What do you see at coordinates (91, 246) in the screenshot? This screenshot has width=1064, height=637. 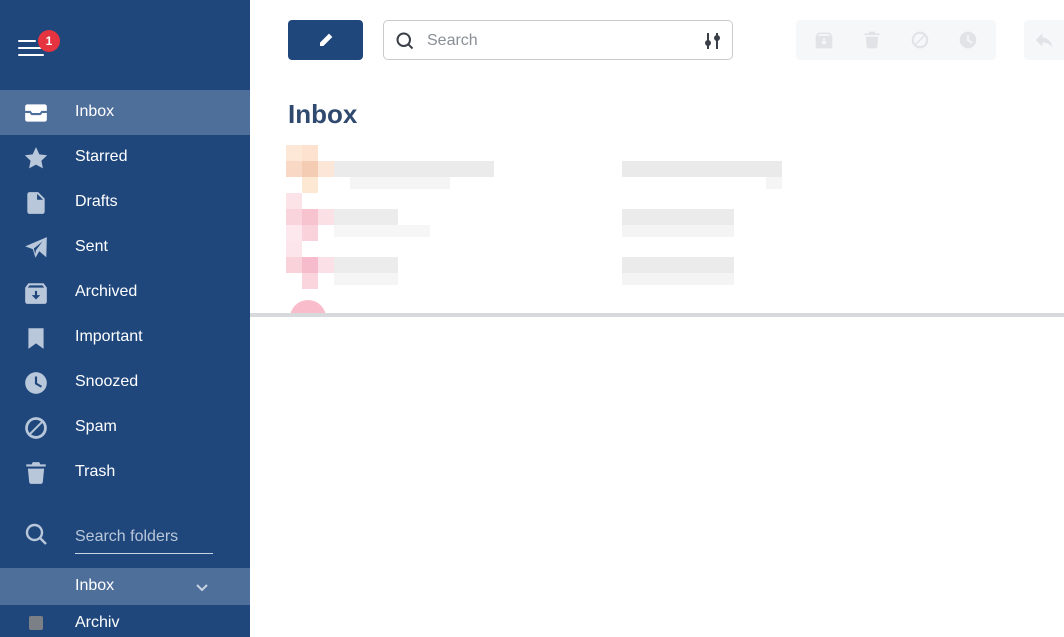 I see `sidebar-item-label: Sent` at bounding box center [91, 246].